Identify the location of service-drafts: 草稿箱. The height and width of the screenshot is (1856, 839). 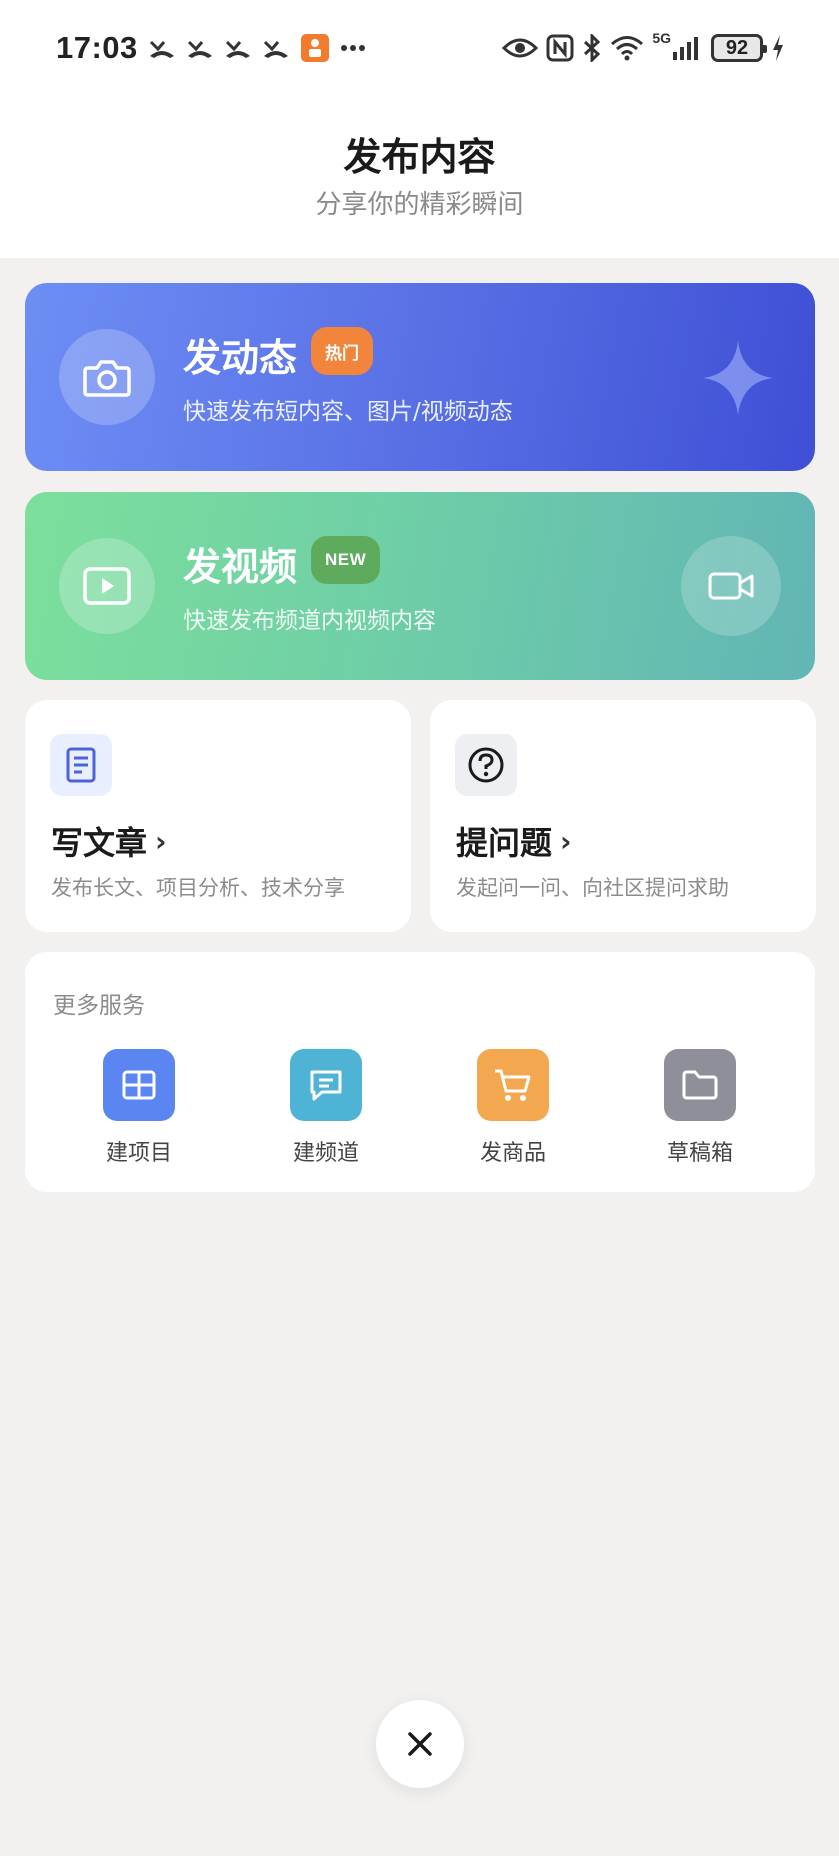
(700, 1108).